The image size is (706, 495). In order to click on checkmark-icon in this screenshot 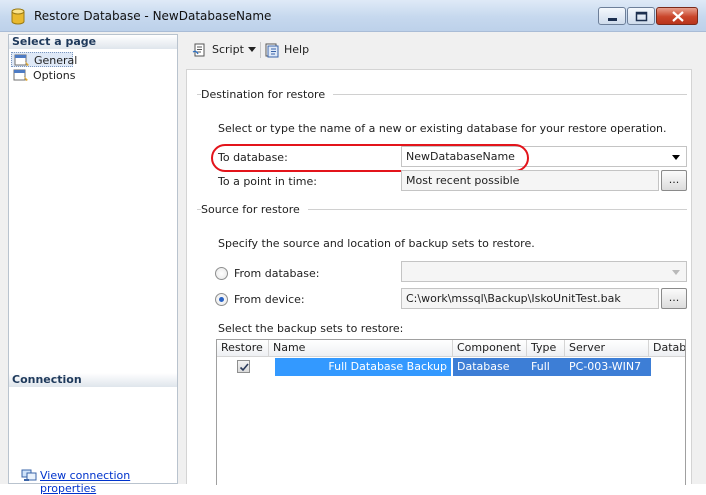, I will do `click(244, 367)`.